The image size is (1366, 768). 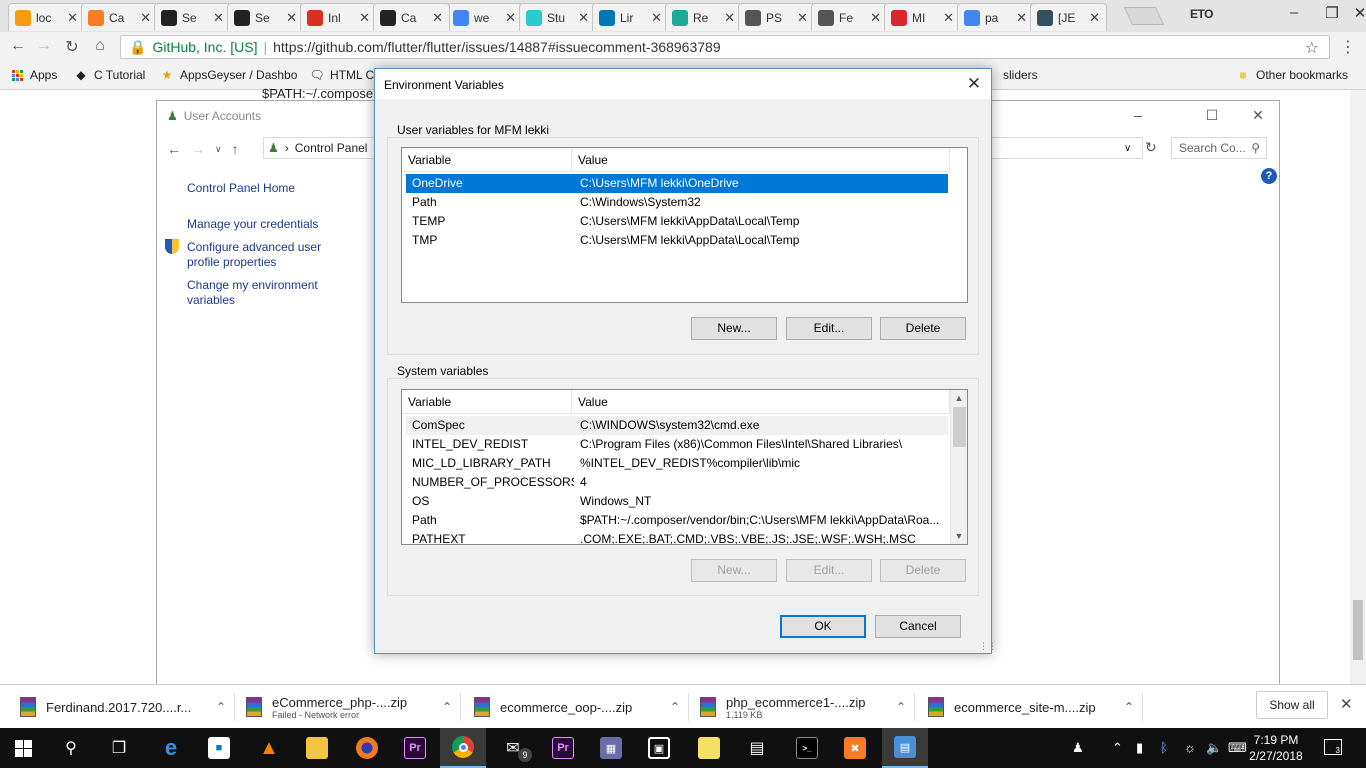 What do you see at coordinates (338, 17) in the screenshot?
I see `browser-tab: Inl ✕` at bounding box center [338, 17].